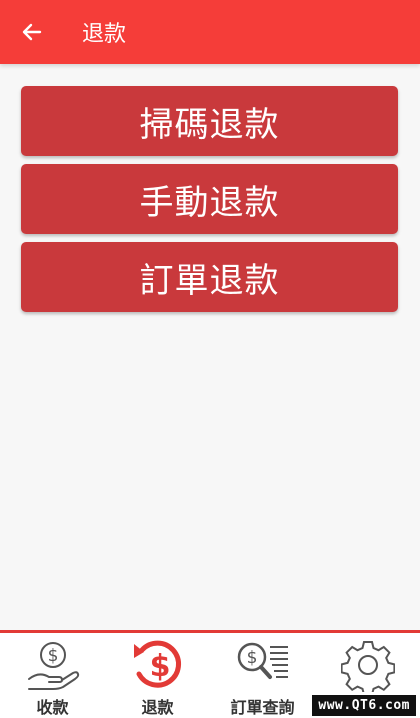 The height and width of the screenshot is (718, 420). What do you see at coordinates (209, 277) in the screenshot?
I see `order-refund-button: 訂單退款` at bounding box center [209, 277].